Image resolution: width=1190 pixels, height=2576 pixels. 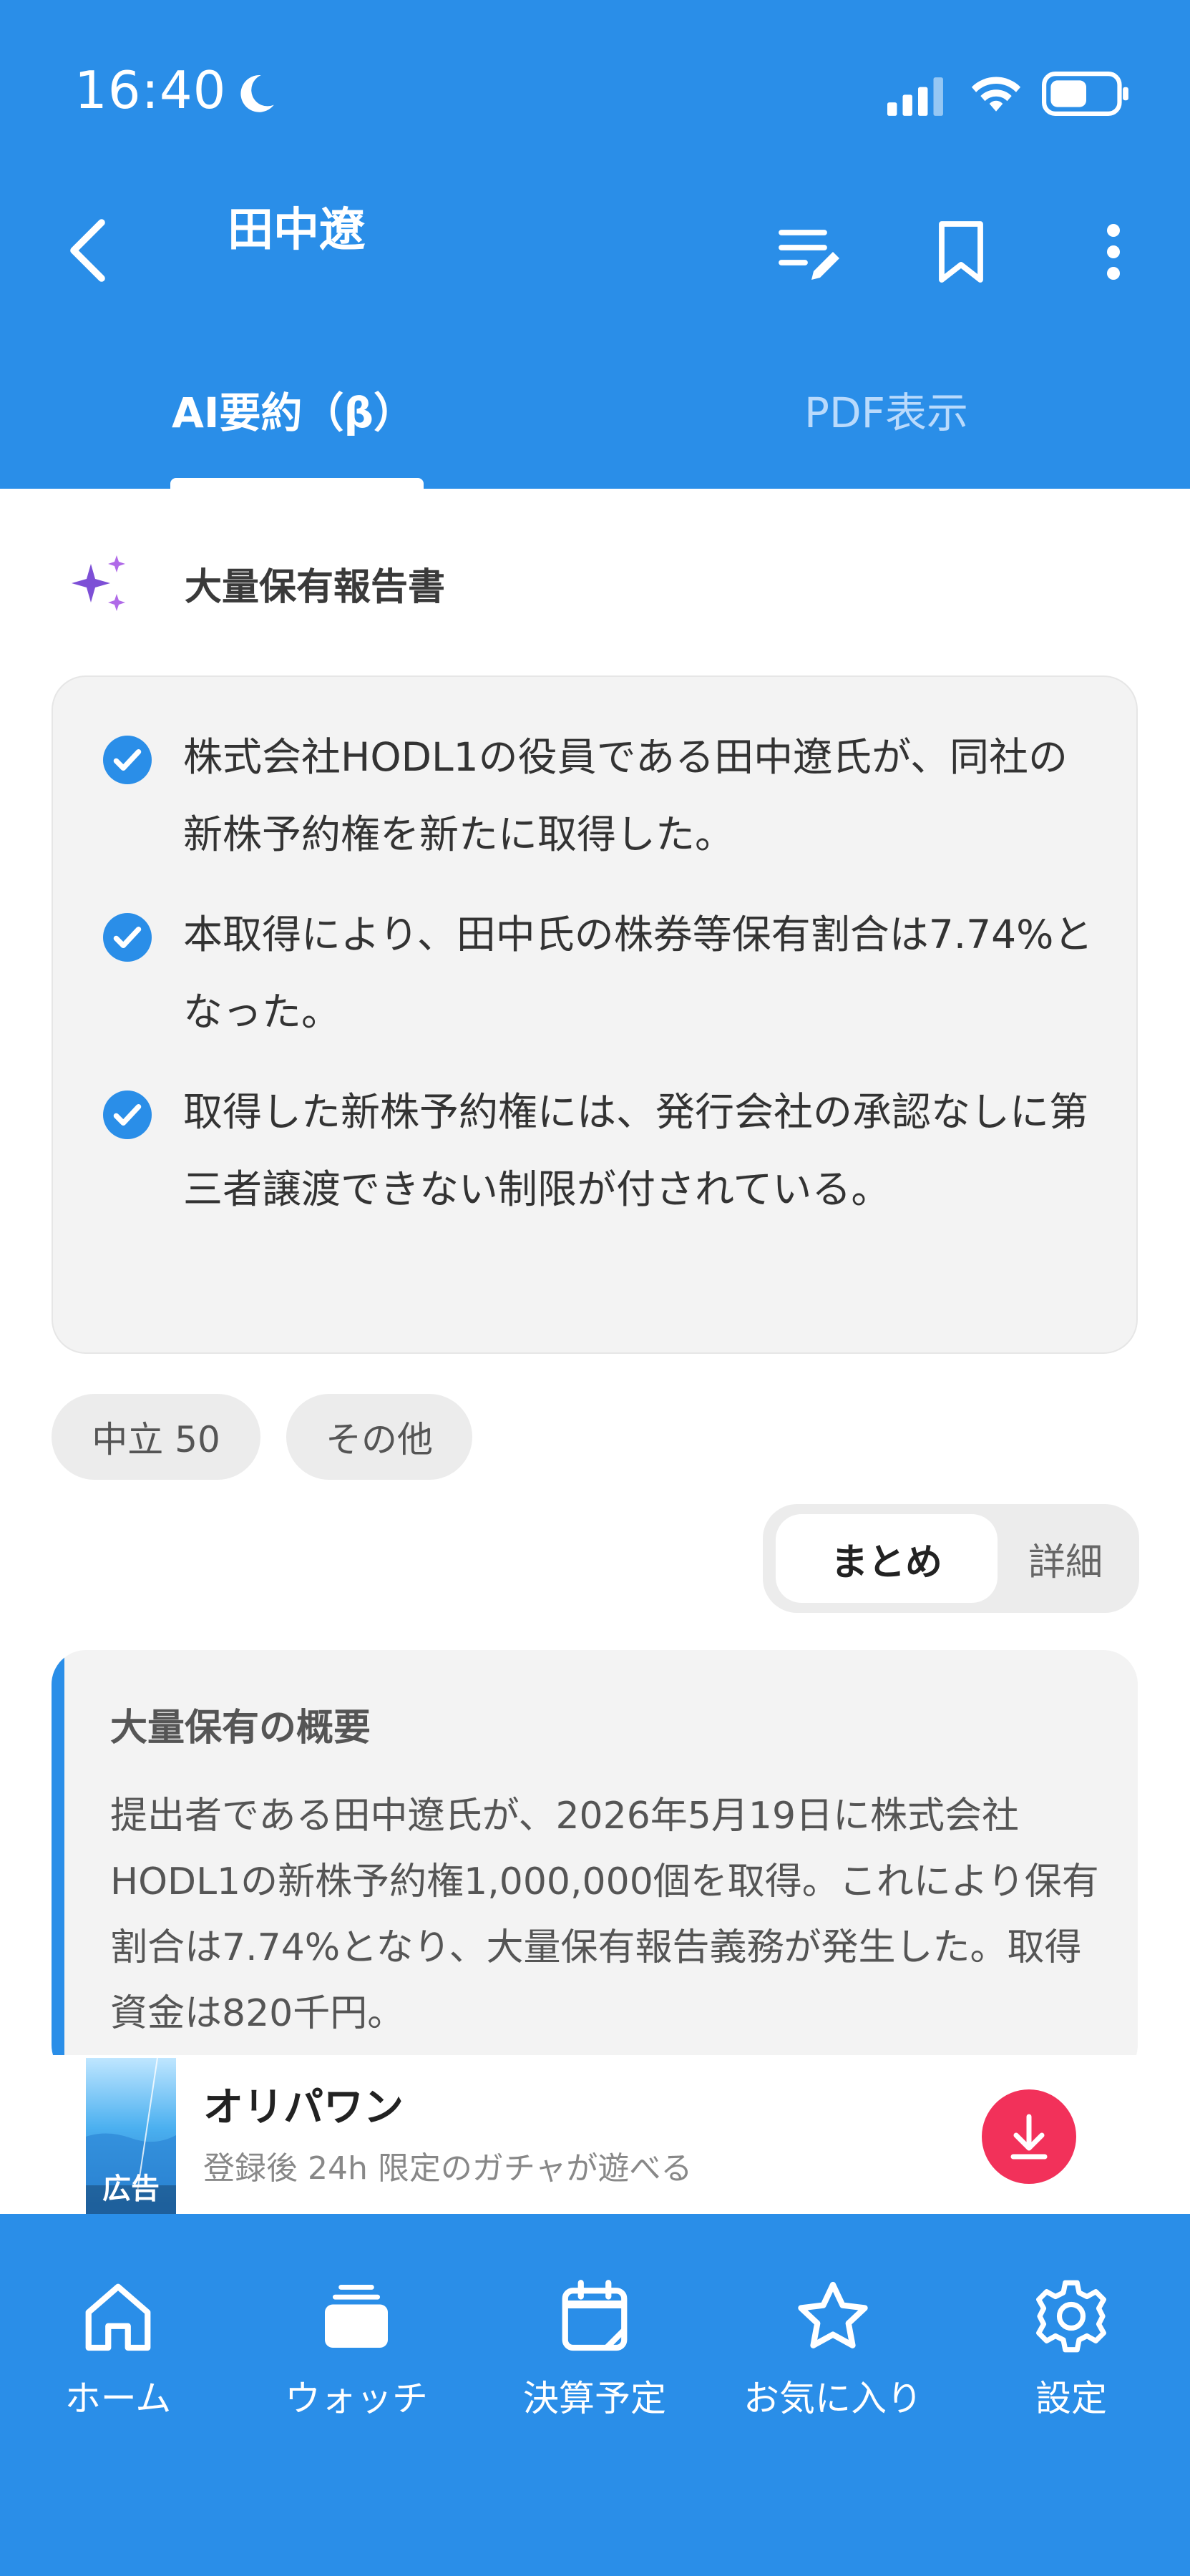 I want to click on tabbar-label: ウォッチ, so click(x=356, y=2398).